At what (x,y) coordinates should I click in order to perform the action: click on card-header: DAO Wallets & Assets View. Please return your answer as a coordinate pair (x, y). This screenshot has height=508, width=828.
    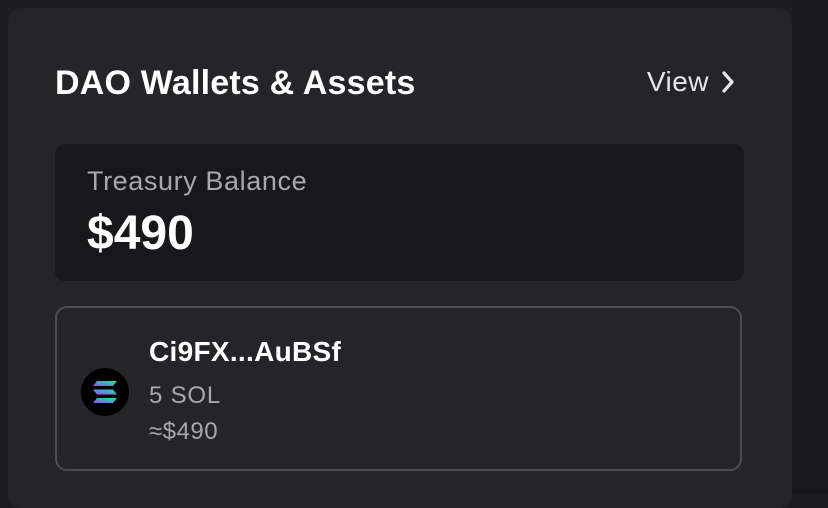
    Looking at the image, I should click on (395, 85).